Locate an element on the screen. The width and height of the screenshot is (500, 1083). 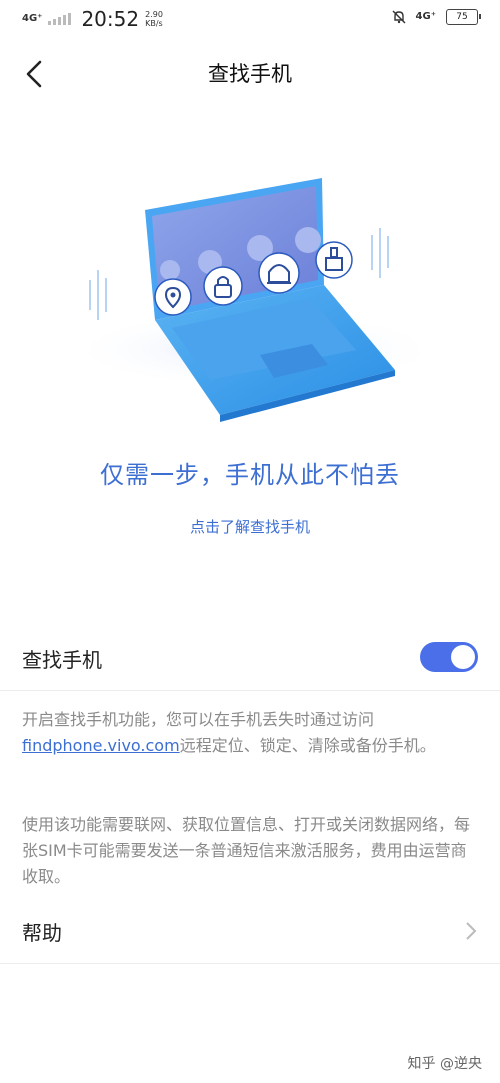
battery-icon: 75 is located at coordinates (463, 17).